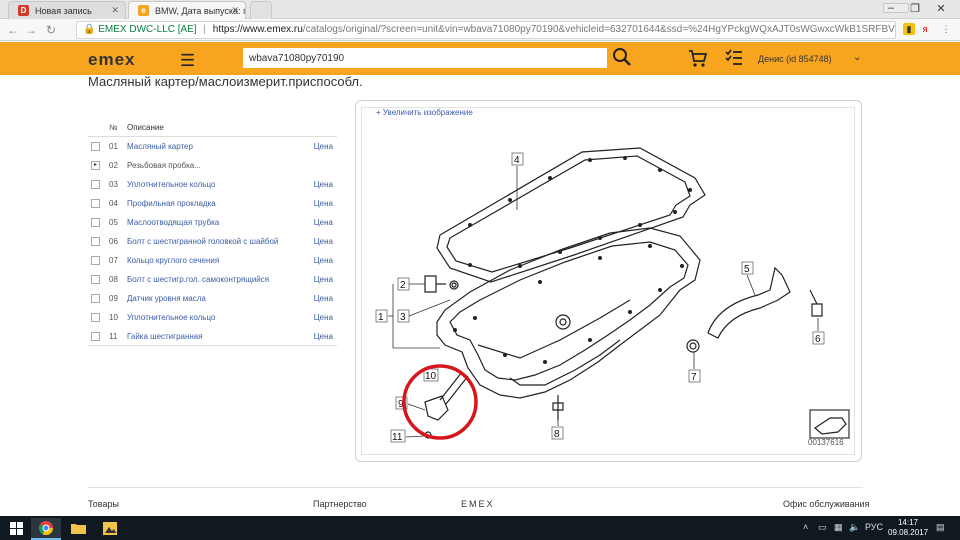 This screenshot has width=960, height=540. What do you see at coordinates (805, 527) in the screenshot?
I see `tray-up-arrow-icon: ˄` at bounding box center [805, 527].